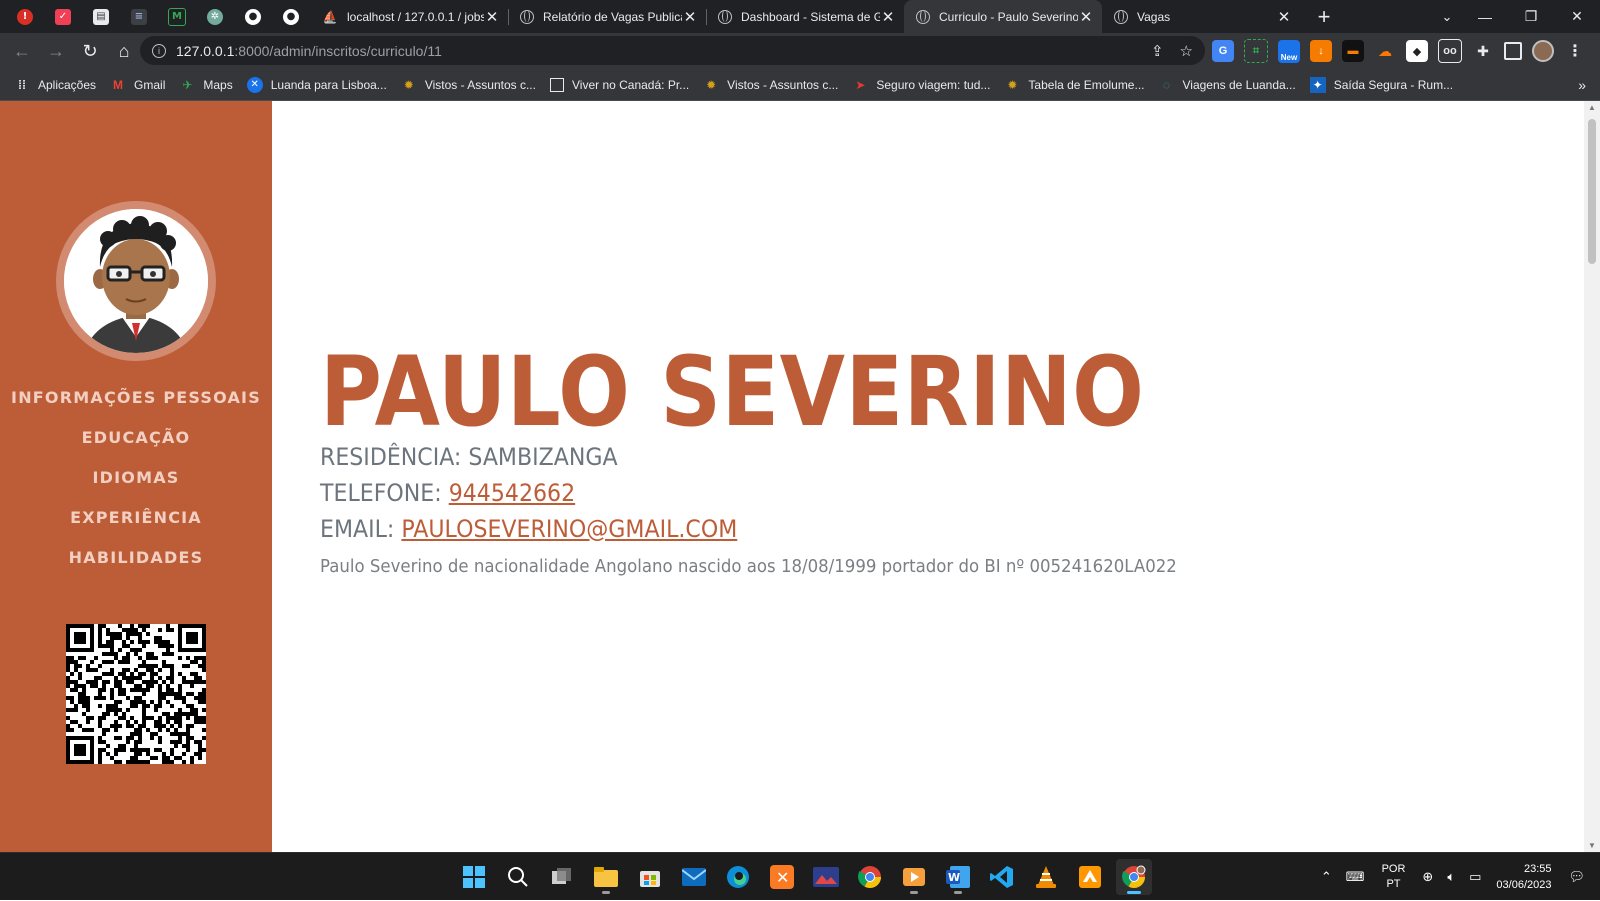  I want to click on photos-icon, so click(826, 877).